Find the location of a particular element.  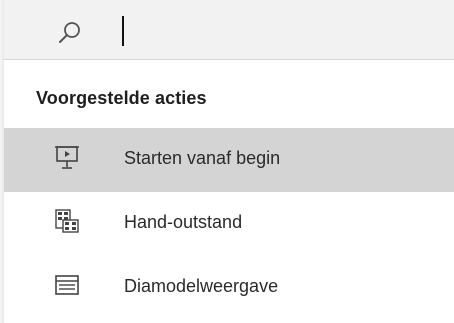

text-caret is located at coordinates (123, 31).